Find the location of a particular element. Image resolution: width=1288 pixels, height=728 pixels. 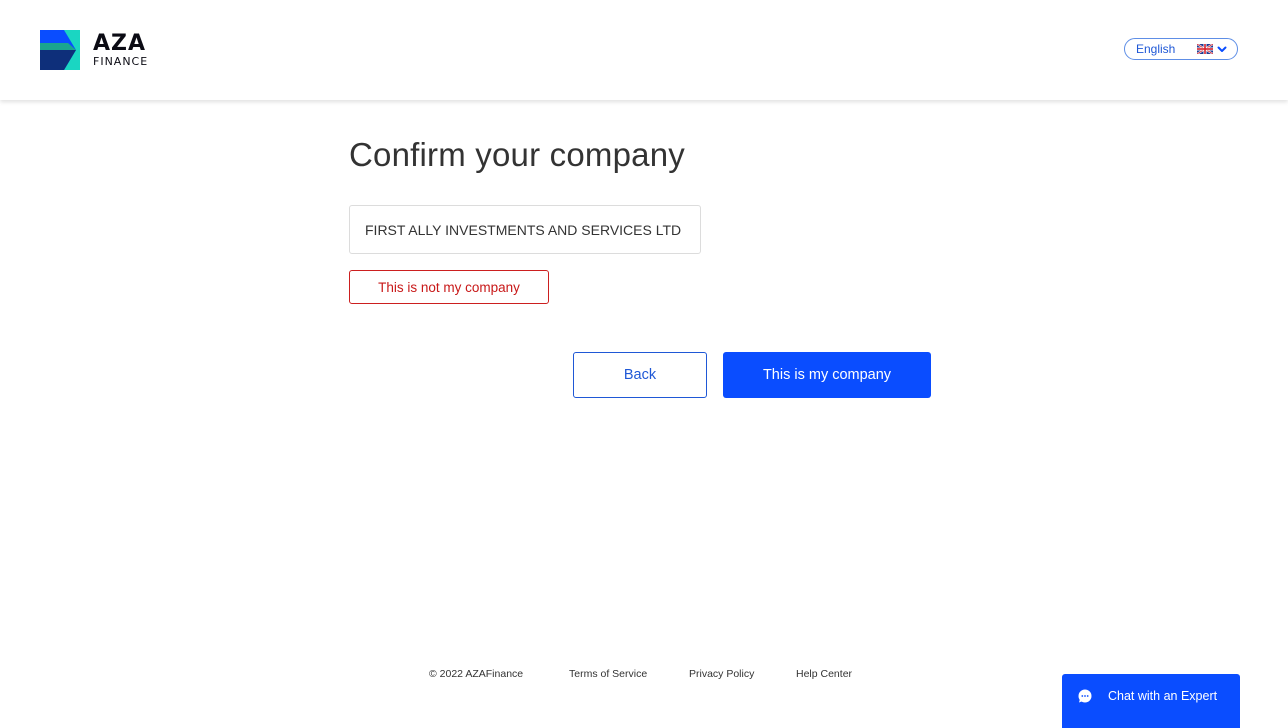

company-name-display: FIRST ALLY INVESTMENTS AND SERVICES LTD is located at coordinates (525, 229).